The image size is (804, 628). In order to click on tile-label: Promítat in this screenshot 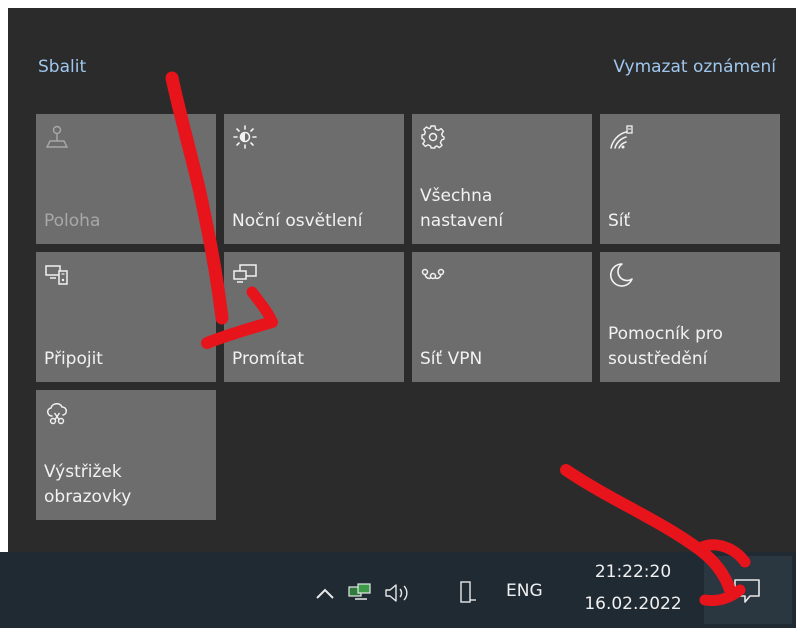, I will do `click(268, 359)`.